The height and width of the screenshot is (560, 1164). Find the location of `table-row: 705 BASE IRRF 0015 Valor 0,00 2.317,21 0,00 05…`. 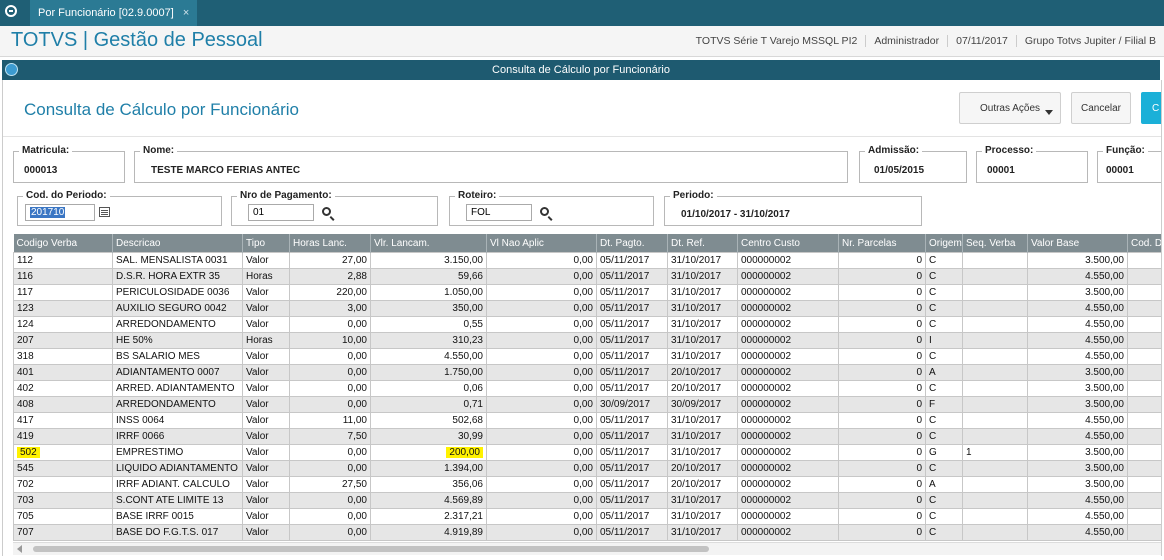

table-row: 705 BASE IRRF 0015 Valor 0,00 2.317,21 0,00 05… is located at coordinates (587, 516).